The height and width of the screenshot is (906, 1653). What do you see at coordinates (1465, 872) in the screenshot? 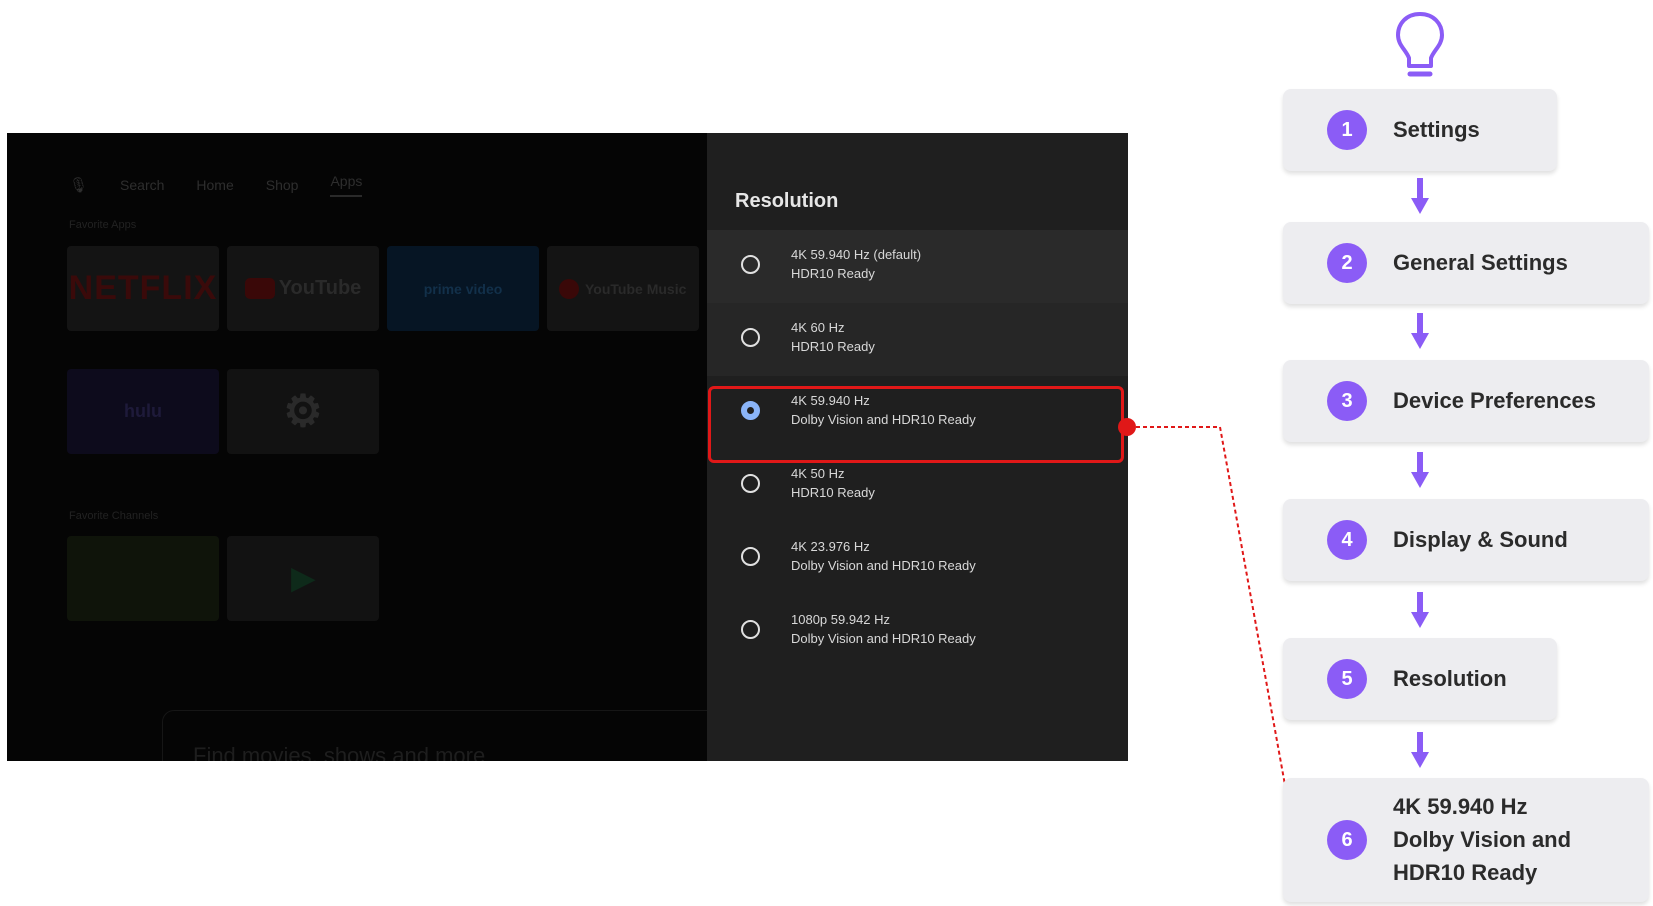
I see `step-label-line-3: HDR10 Ready` at bounding box center [1465, 872].